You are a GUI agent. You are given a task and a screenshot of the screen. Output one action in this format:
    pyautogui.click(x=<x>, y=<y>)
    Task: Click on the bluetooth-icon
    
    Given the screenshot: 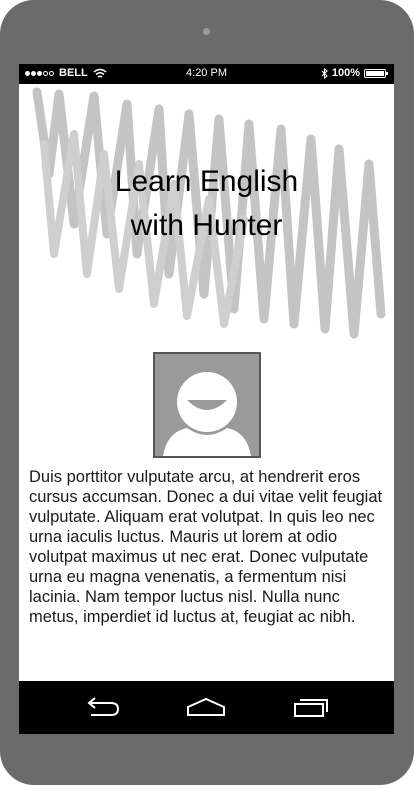 What is the action you would take?
    pyautogui.click(x=324, y=73)
    